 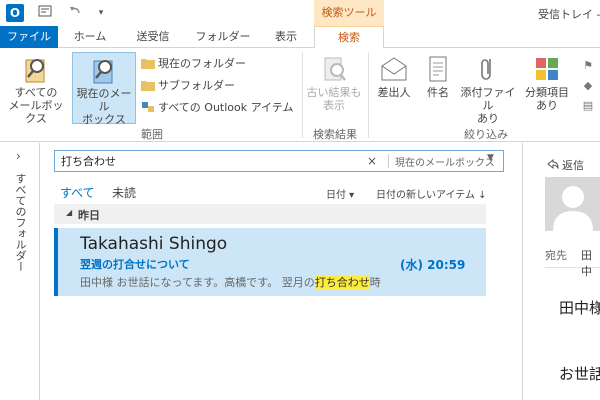 What do you see at coordinates (300, 13) in the screenshot?
I see `title-bar: O ▾ 検索ツール 受信トレイ -` at bounding box center [300, 13].